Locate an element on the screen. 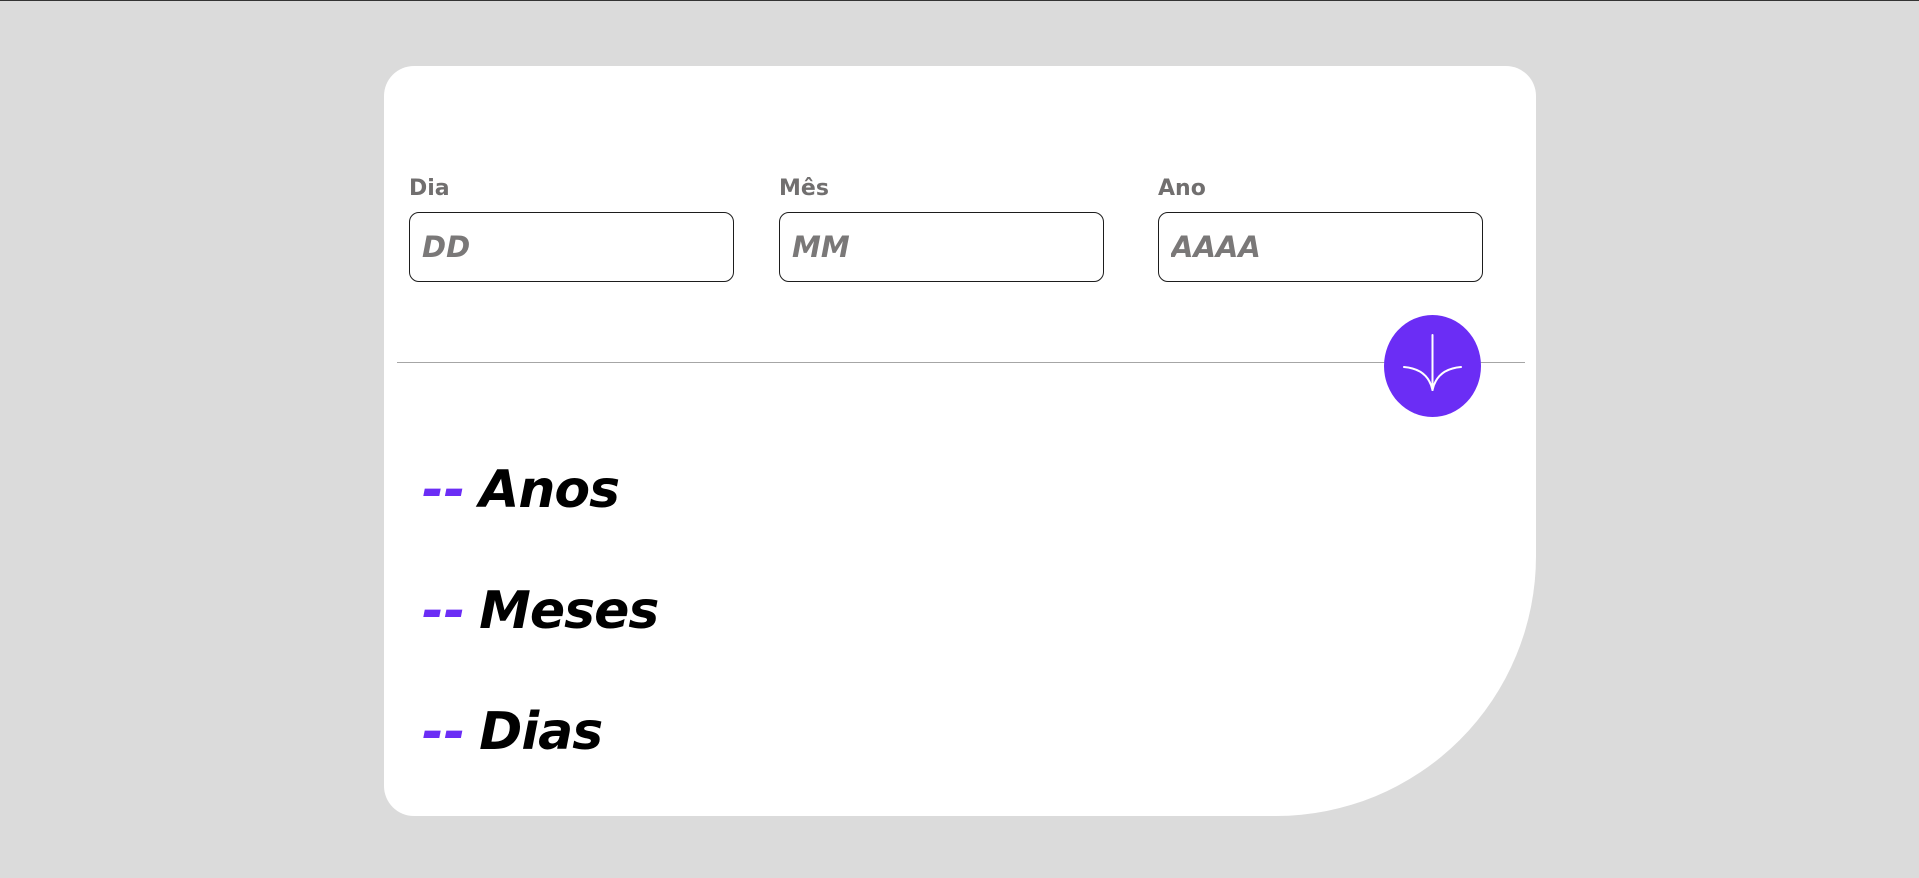 The image size is (1919, 878). arrow-down-icon is located at coordinates (1432, 362).